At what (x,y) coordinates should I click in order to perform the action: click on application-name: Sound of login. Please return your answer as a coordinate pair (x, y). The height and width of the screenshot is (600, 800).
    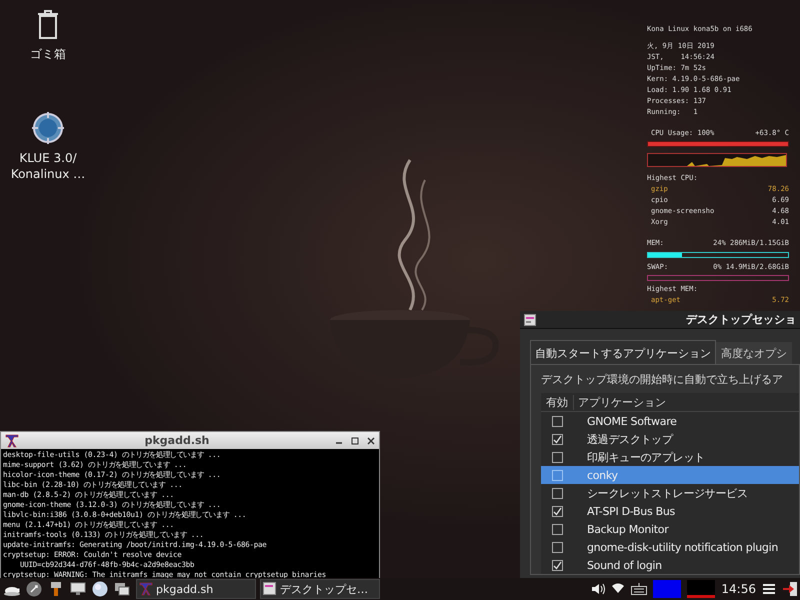
    Looking at the image, I should click on (624, 565).